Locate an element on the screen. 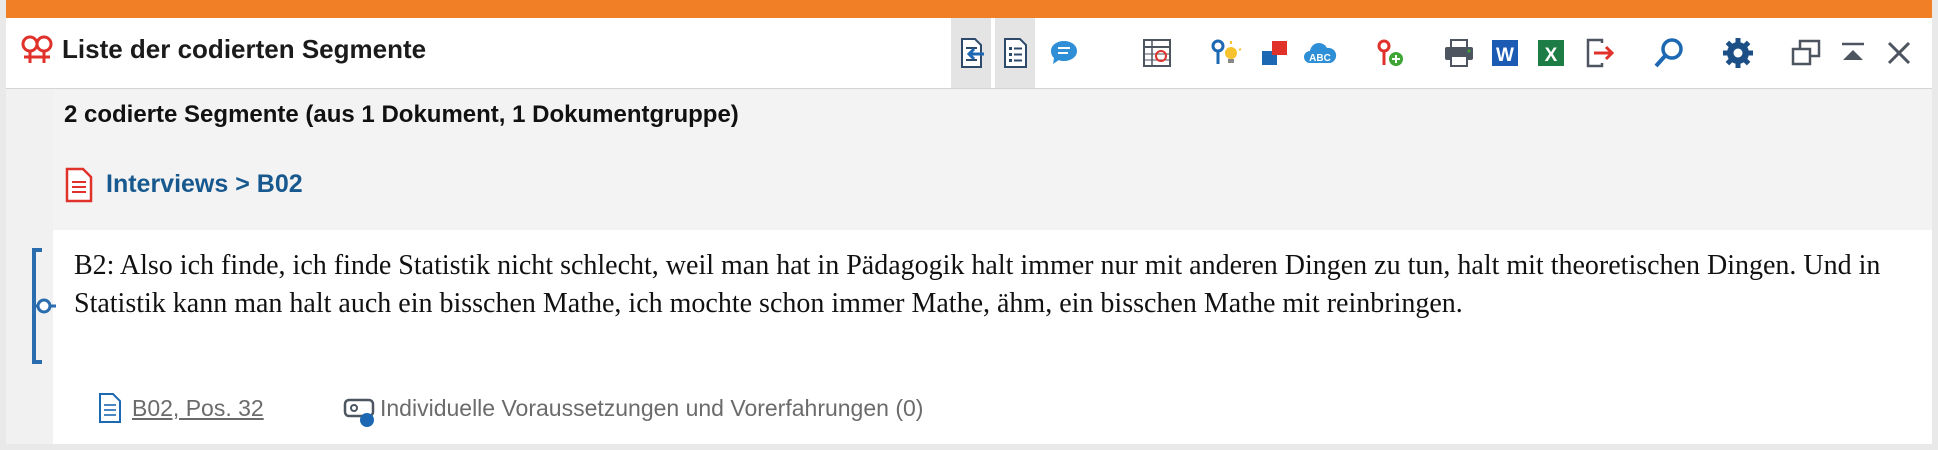 Image resolution: width=1938 pixels, height=450 pixels. window-accent-bar is located at coordinates (969, 9).